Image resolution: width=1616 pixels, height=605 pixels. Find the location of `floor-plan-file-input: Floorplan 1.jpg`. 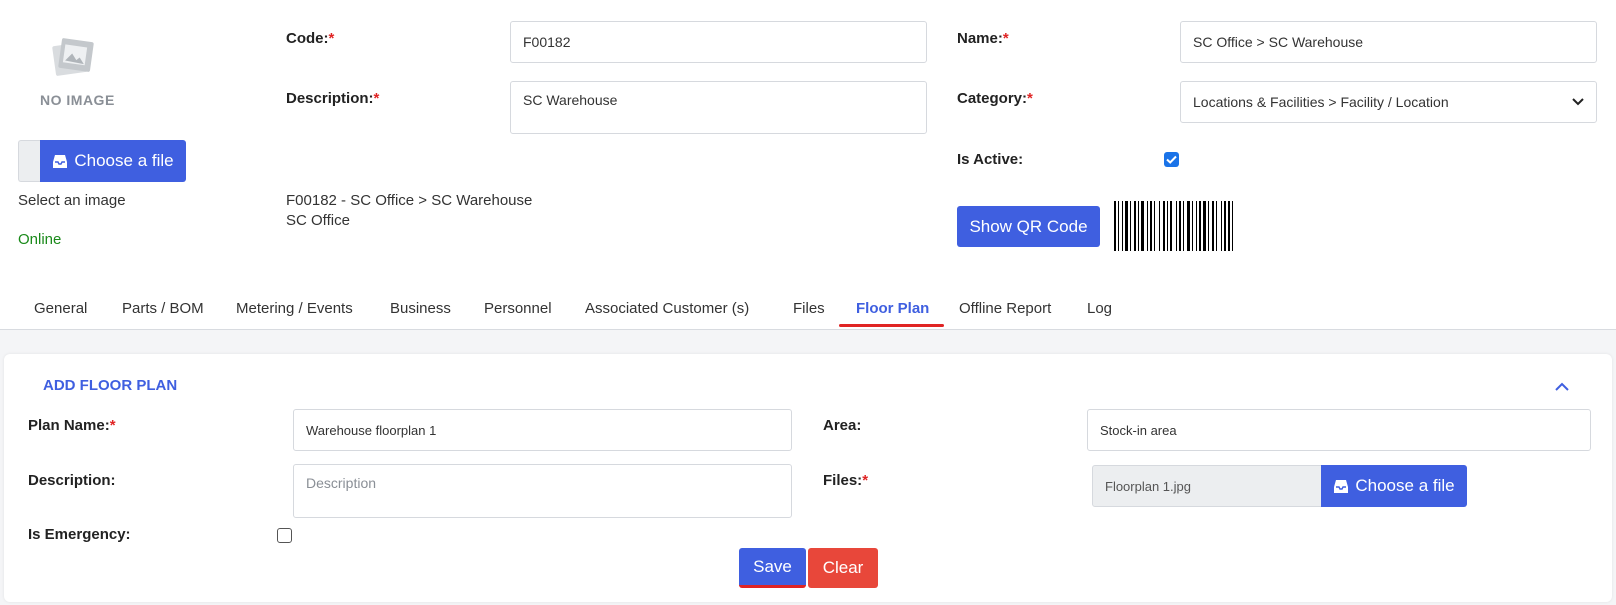

floor-plan-file-input: Floorplan 1.jpg is located at coordinates (1209, 486).